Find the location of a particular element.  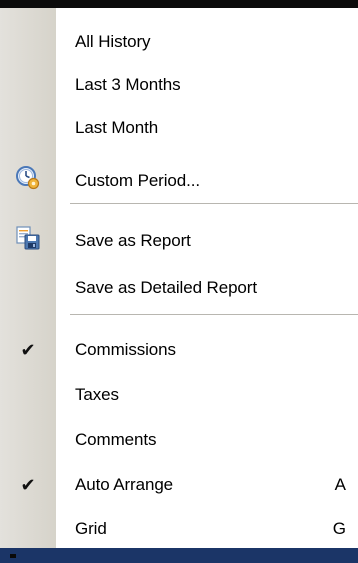

menu-item-save-as-detailed-report: Save as Detailed Report is located at coordinates (179, 287).